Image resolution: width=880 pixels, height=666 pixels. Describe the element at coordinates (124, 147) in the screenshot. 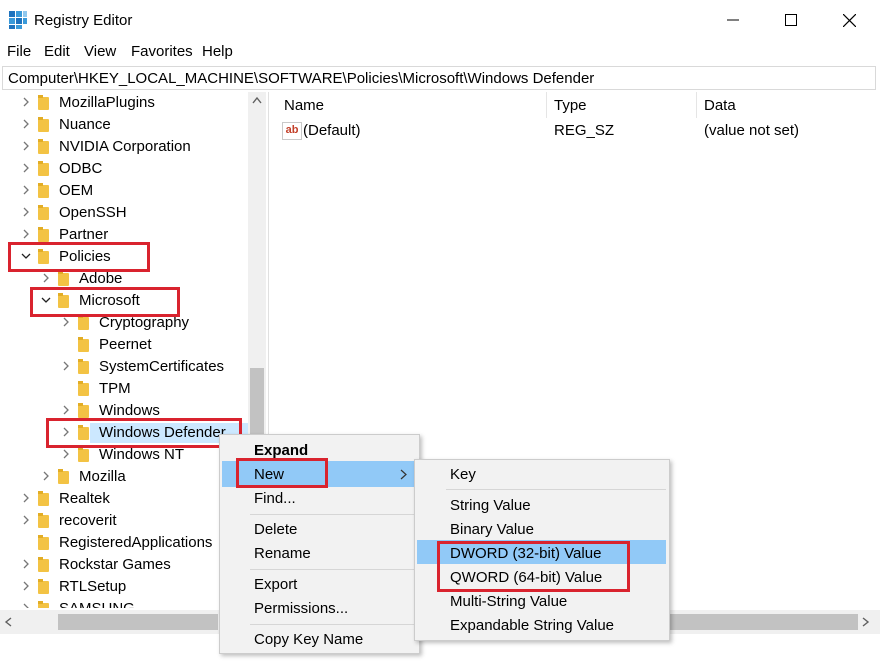

I see `tree-item: NVIDIA Corporation` at that location.